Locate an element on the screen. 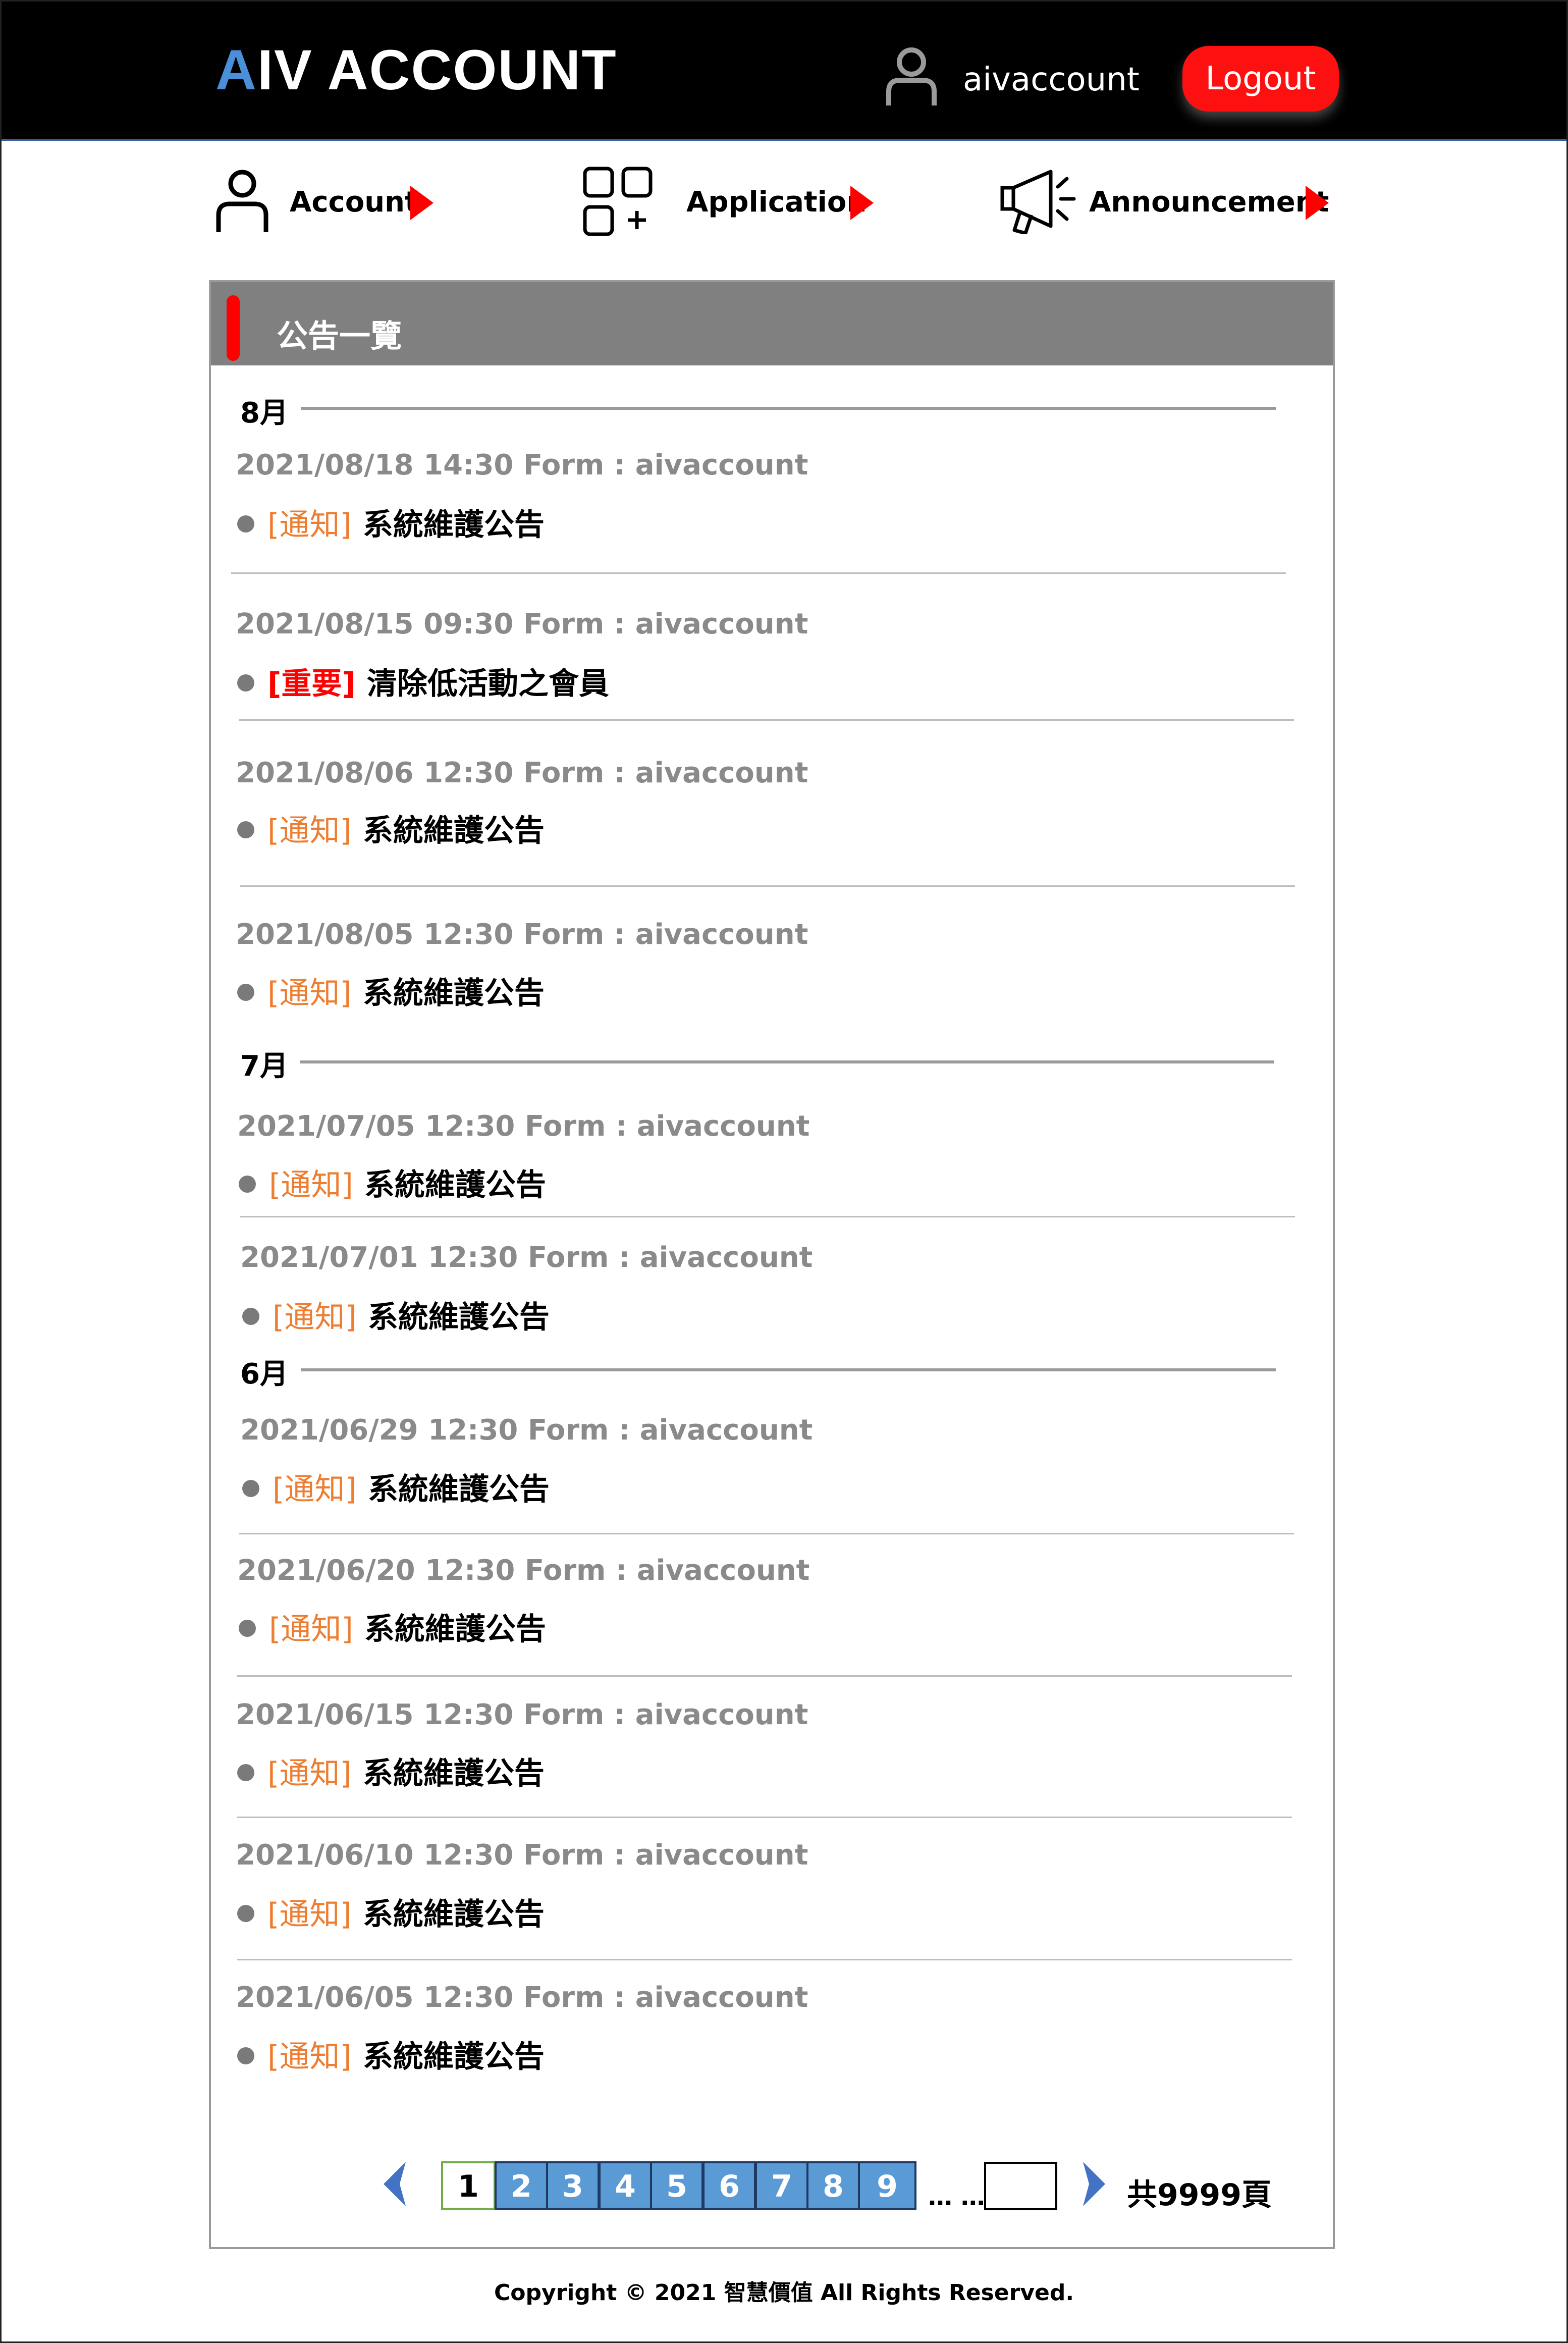  logout-button: Logout is located at coordinates (1260, 79).